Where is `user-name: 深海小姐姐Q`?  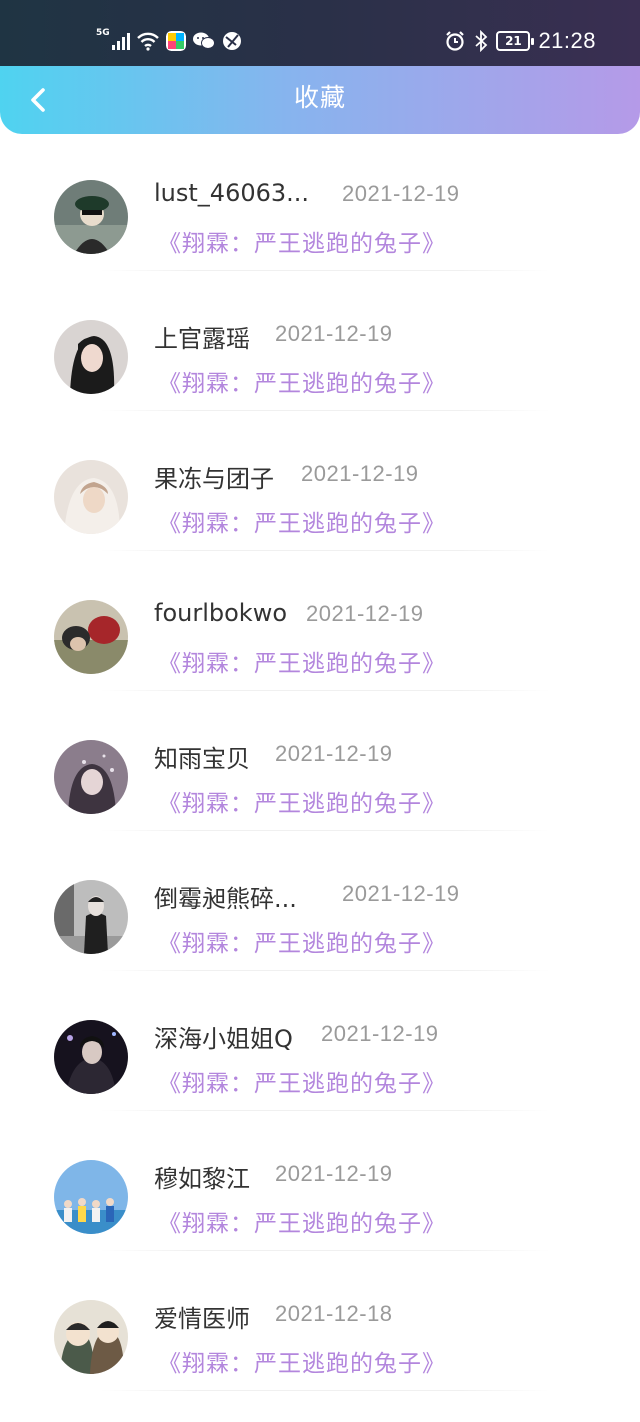 user-name: 深海小姐姐Q is located at coordinates (223, 1039).